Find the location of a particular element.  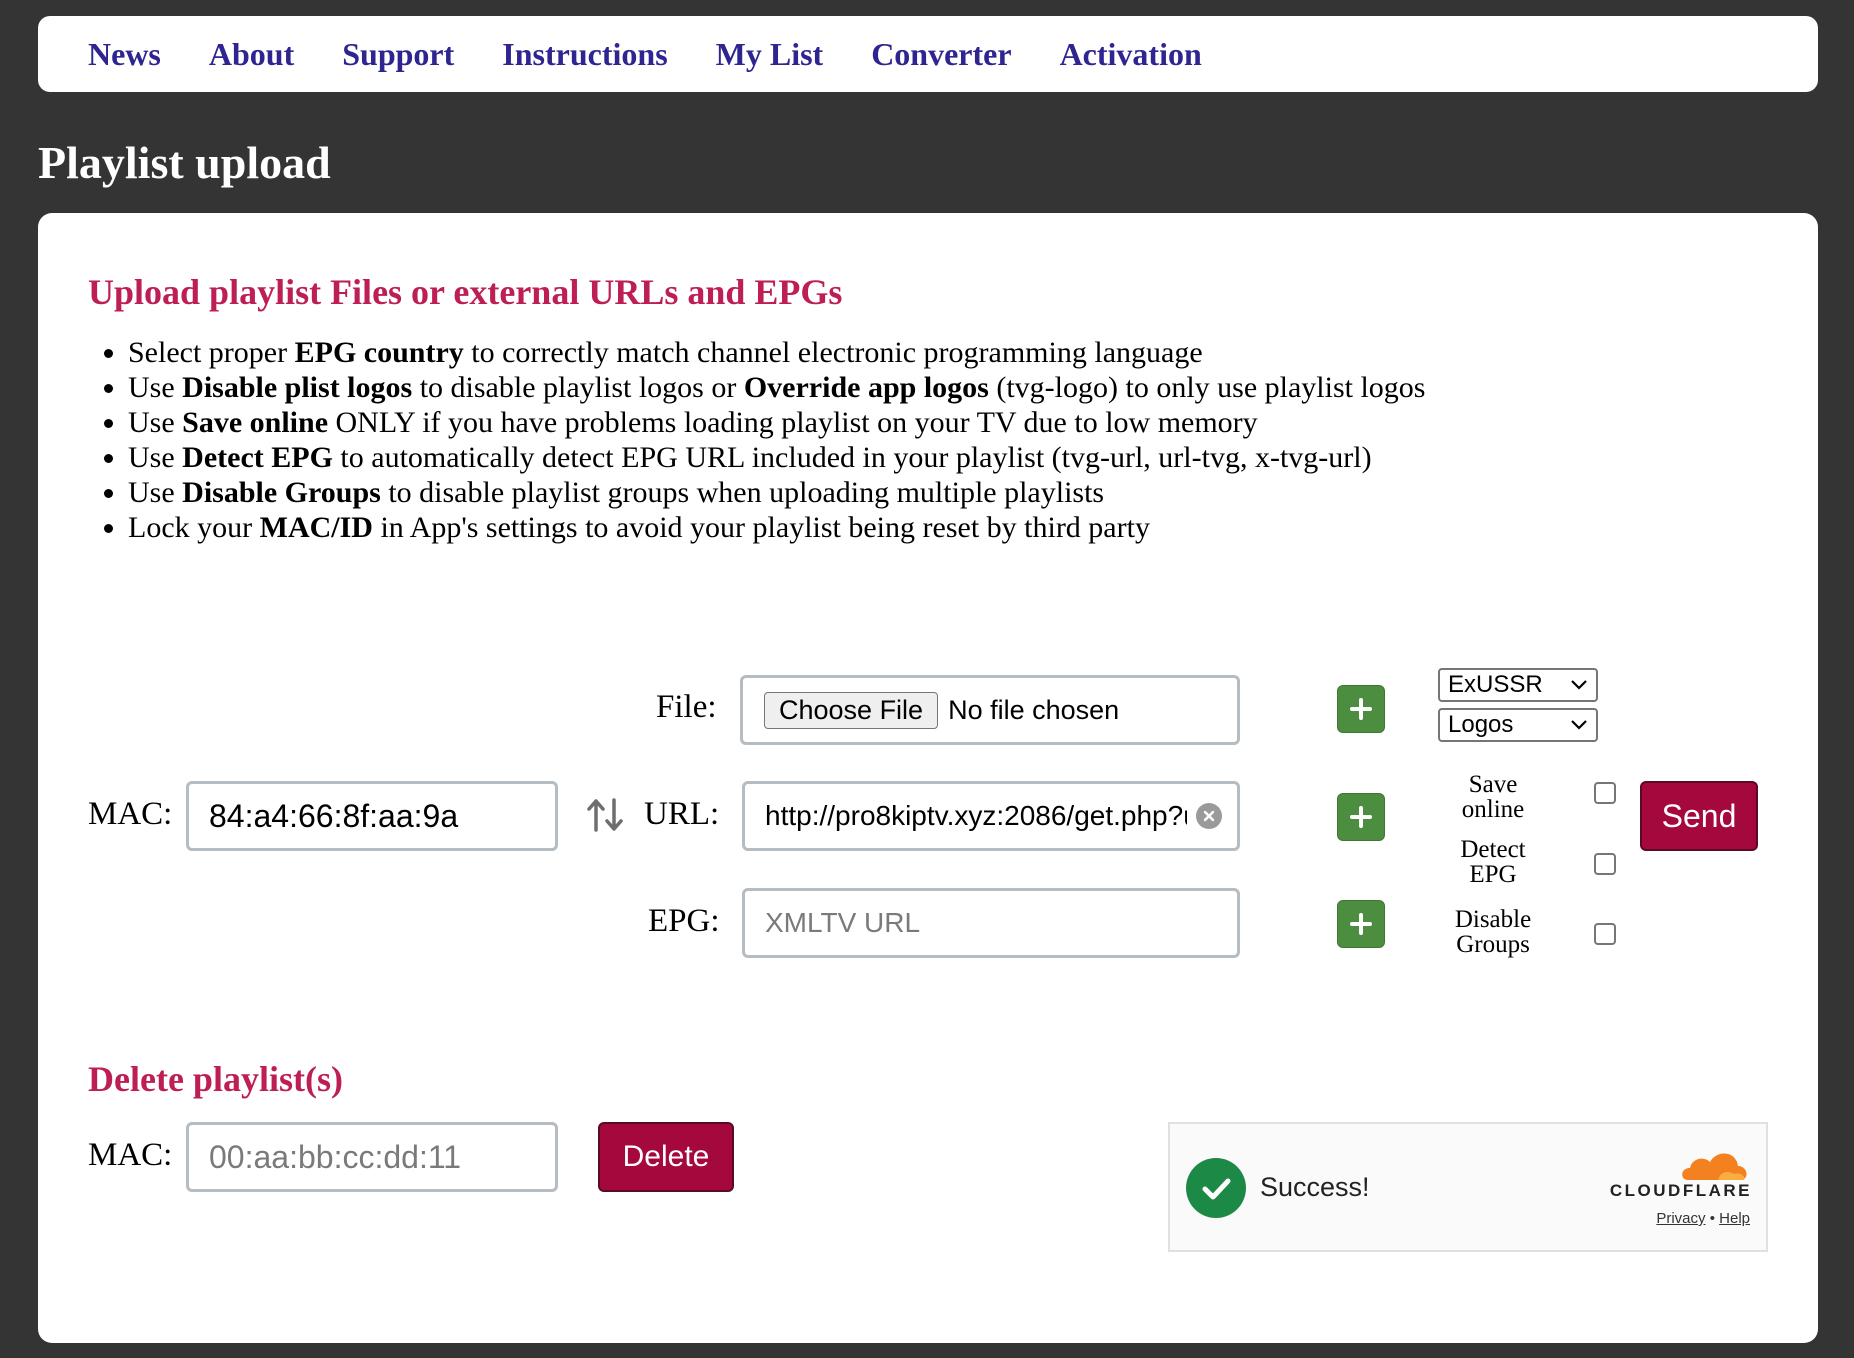

add-file-button is located at coordinates (1361, 709).